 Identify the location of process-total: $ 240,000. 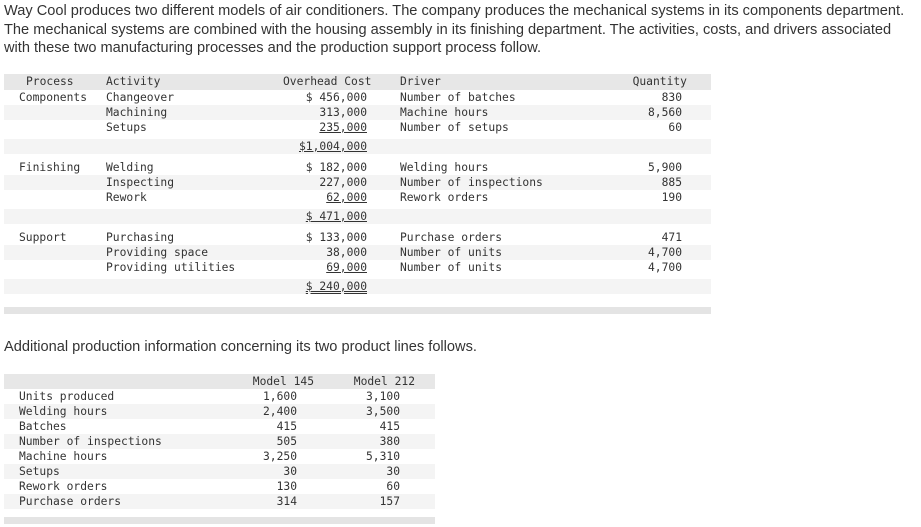
(336, 286).